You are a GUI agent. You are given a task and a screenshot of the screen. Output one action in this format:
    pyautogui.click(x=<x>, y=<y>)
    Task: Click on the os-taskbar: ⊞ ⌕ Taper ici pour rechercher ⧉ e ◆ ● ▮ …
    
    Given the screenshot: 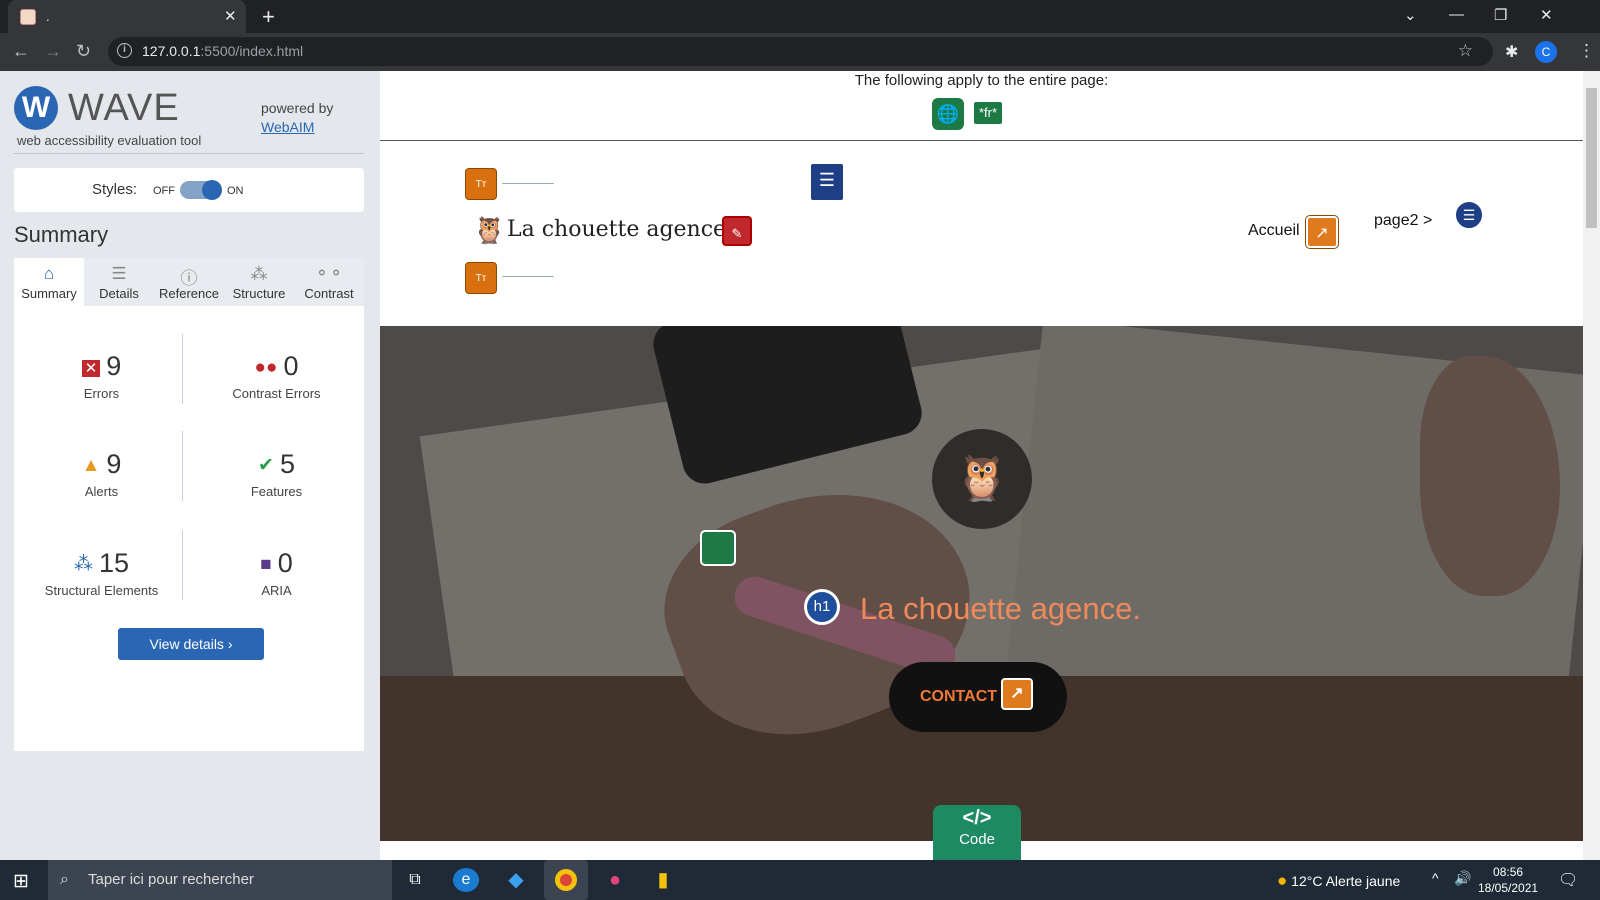 What is the action you would take?
    pyautogui.click(x=800, y=880)
    